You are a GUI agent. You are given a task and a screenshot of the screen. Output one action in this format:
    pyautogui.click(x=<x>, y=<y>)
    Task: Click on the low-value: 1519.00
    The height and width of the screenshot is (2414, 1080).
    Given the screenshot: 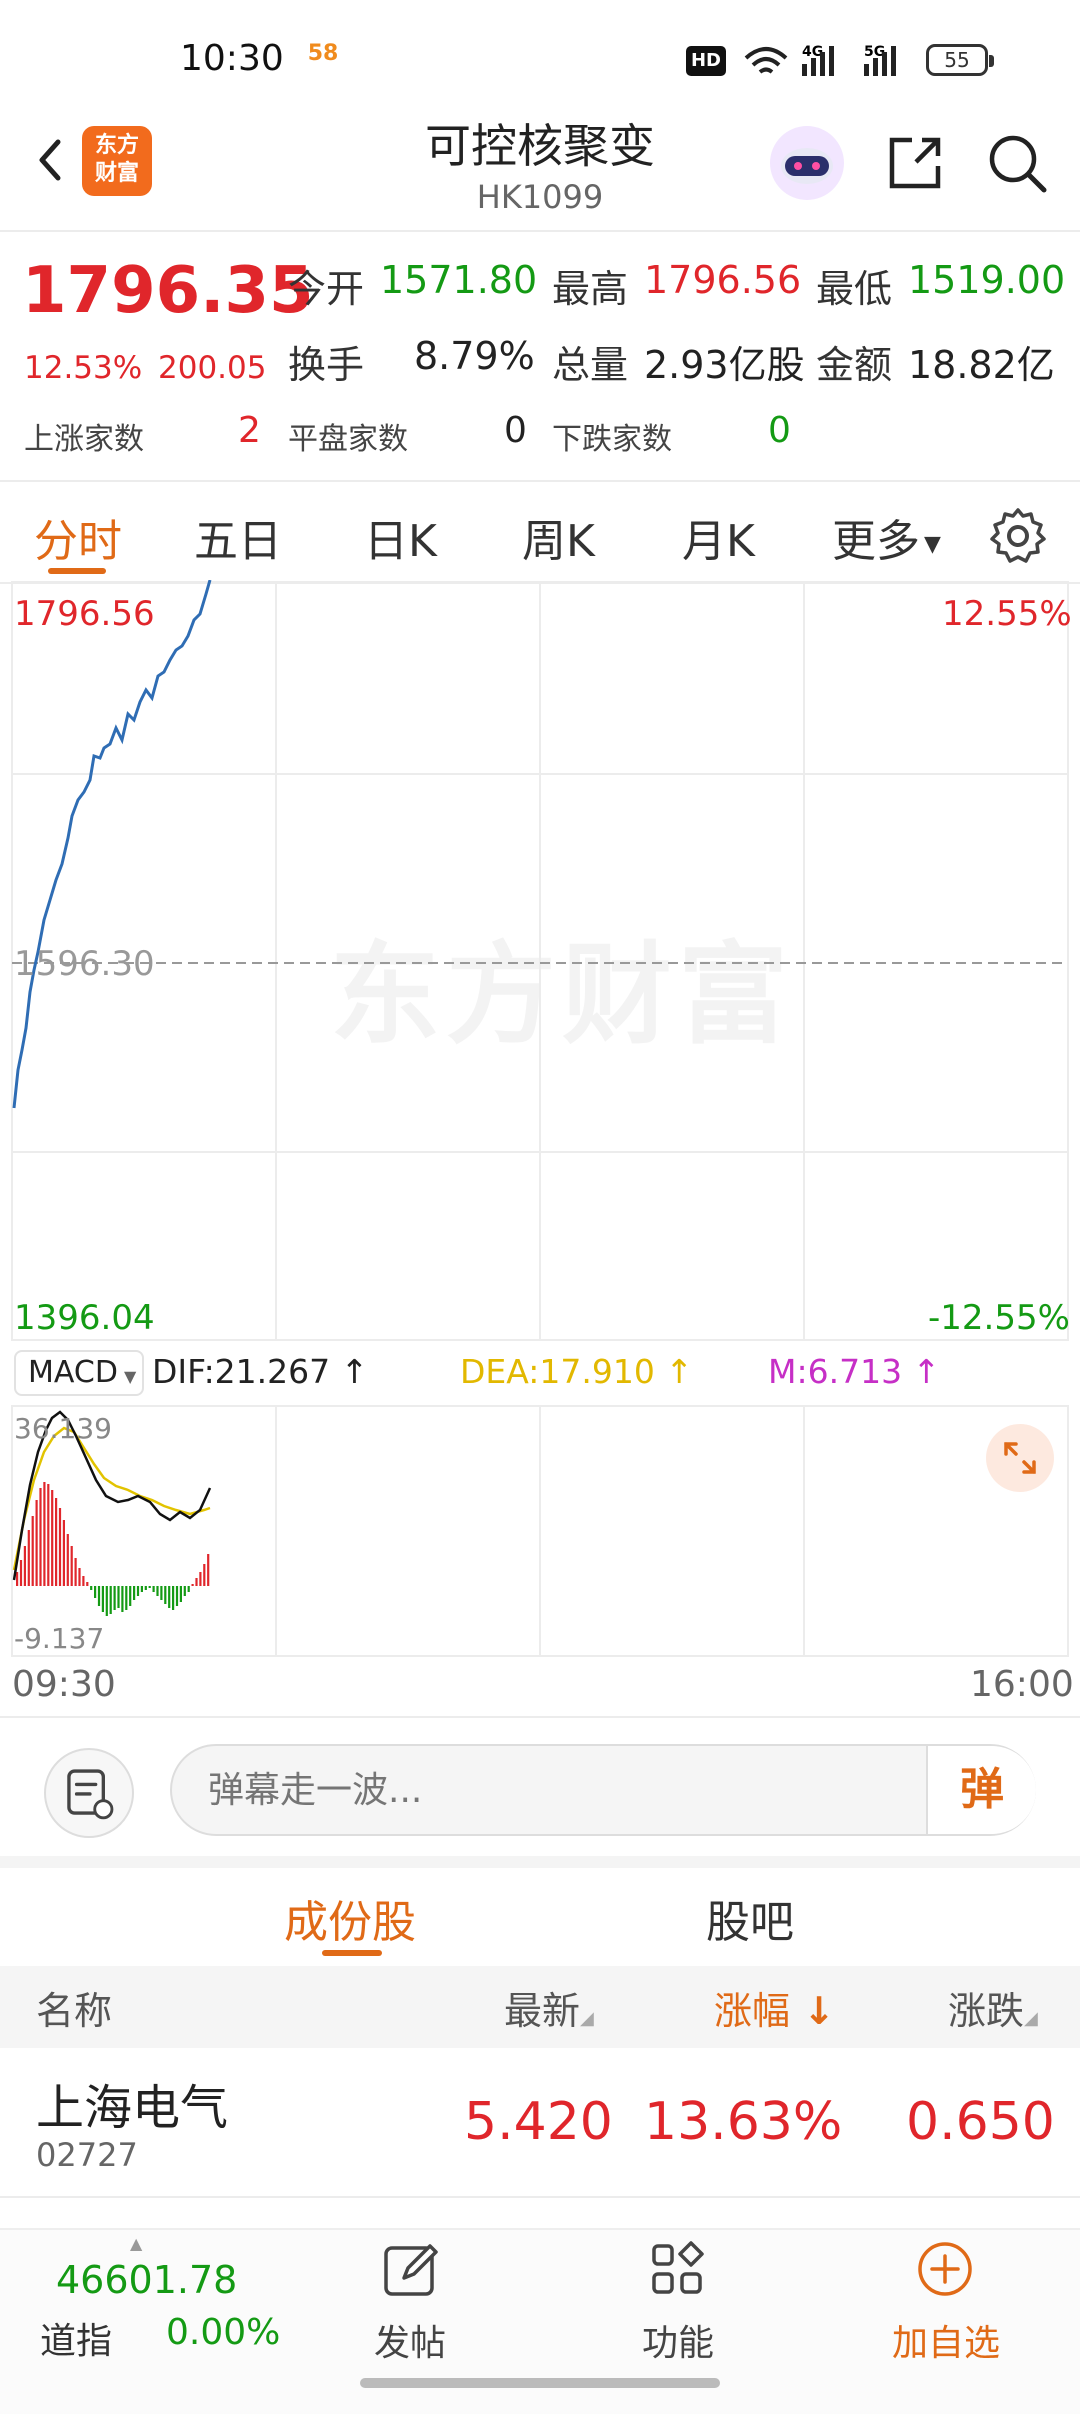 What is the action you would take?
    pyautogui.click(x=987, y=280)
    